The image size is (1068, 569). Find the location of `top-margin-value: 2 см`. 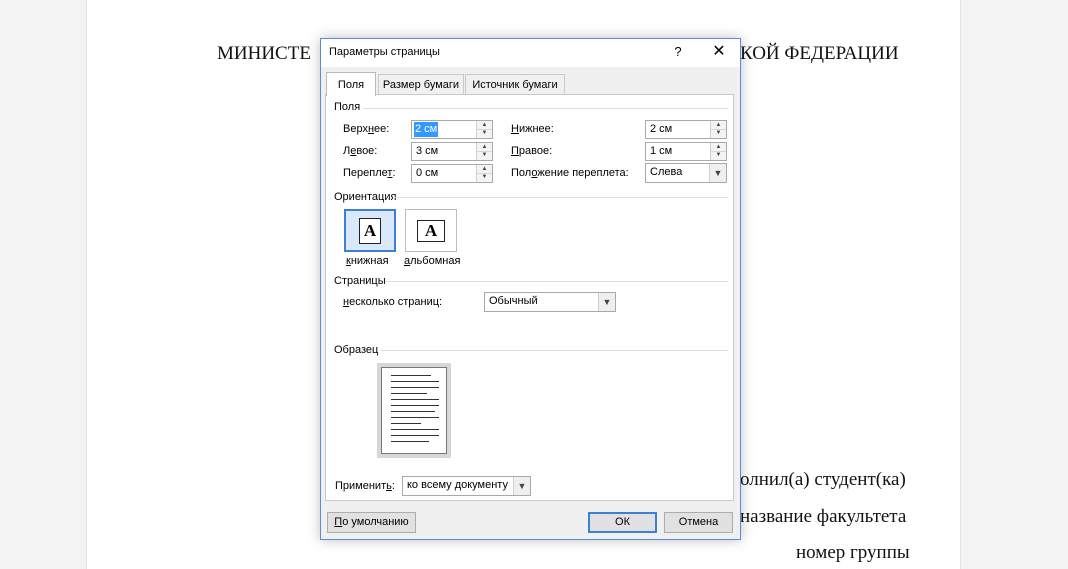

top-margin-value: 2 см is located at coordinates (426, 129).